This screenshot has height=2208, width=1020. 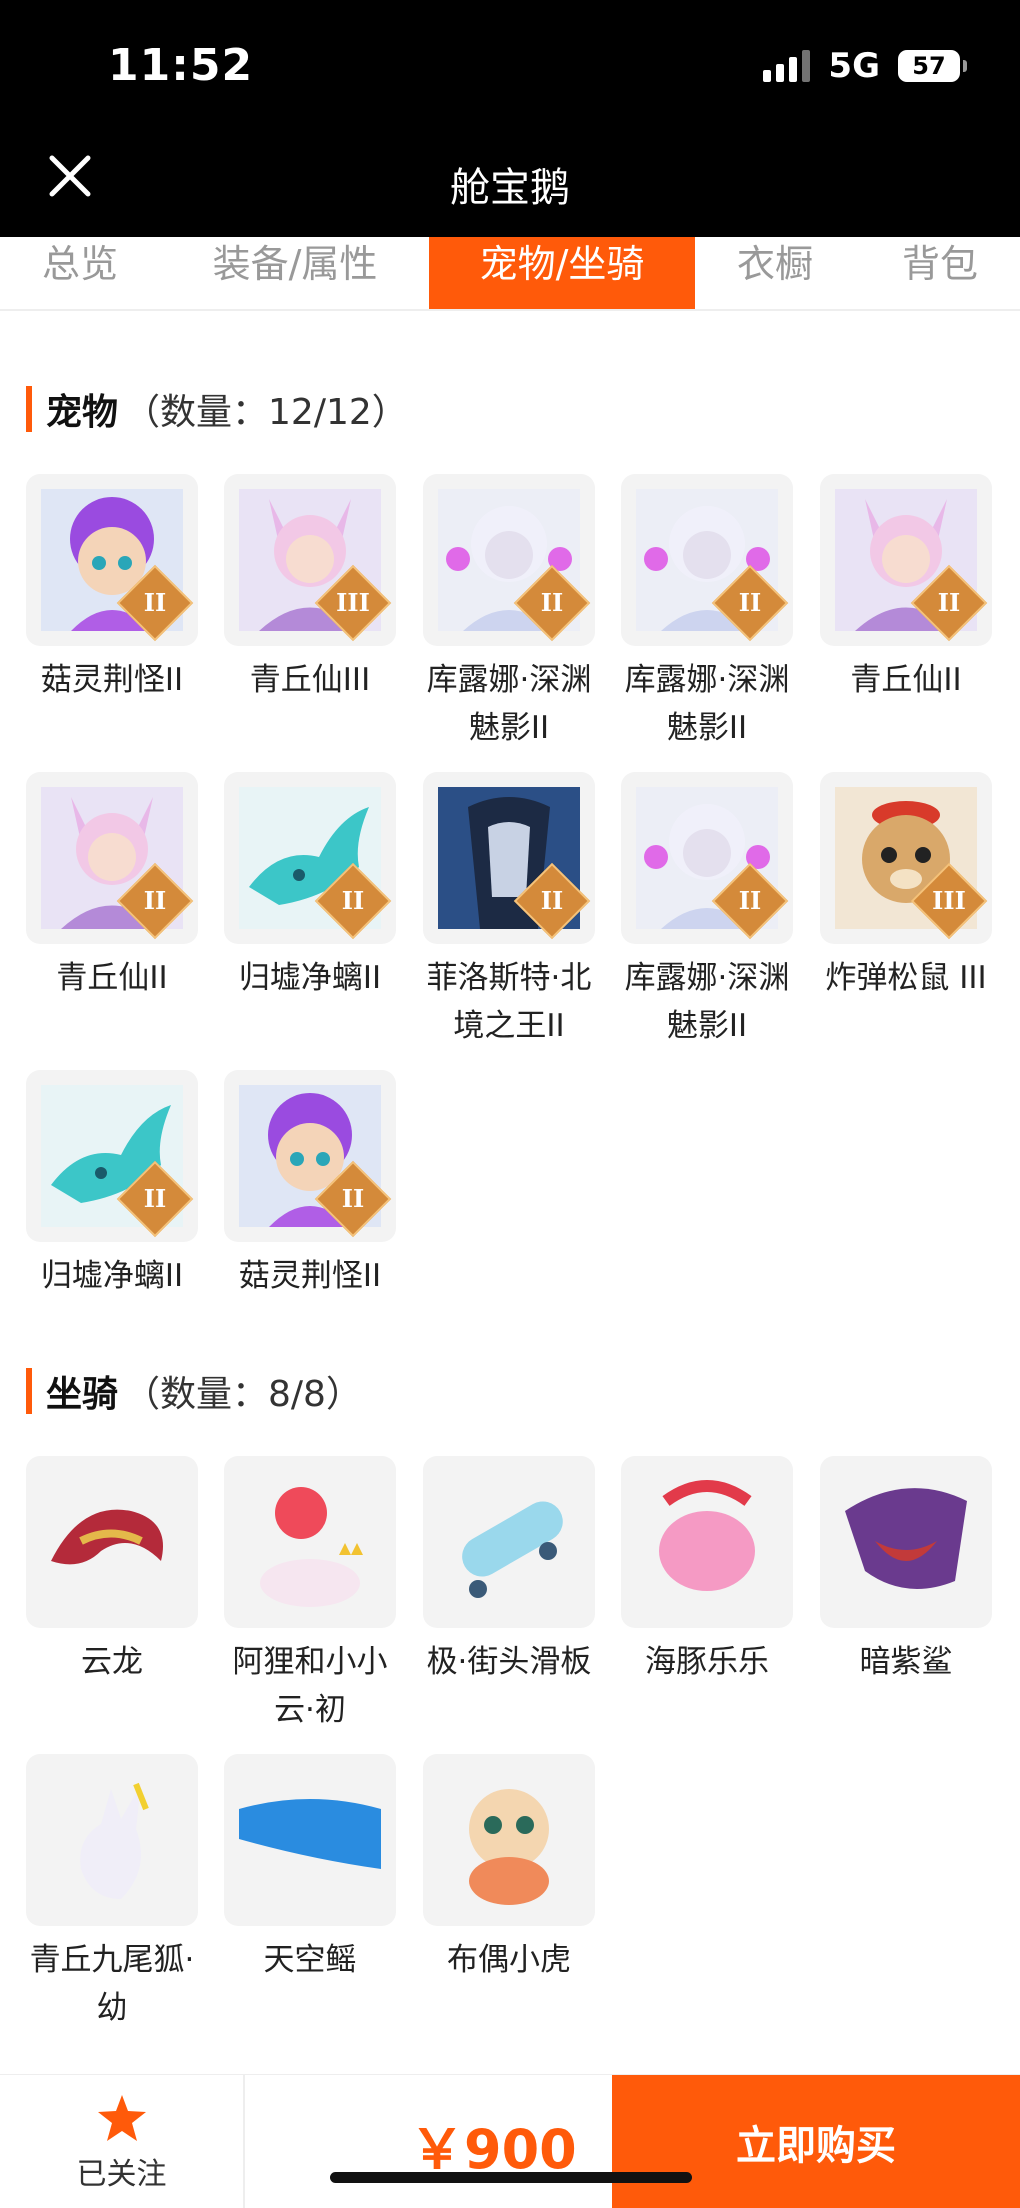 I want to click on mount-name: 暗紫鲨, so click(x=906, y=1662).